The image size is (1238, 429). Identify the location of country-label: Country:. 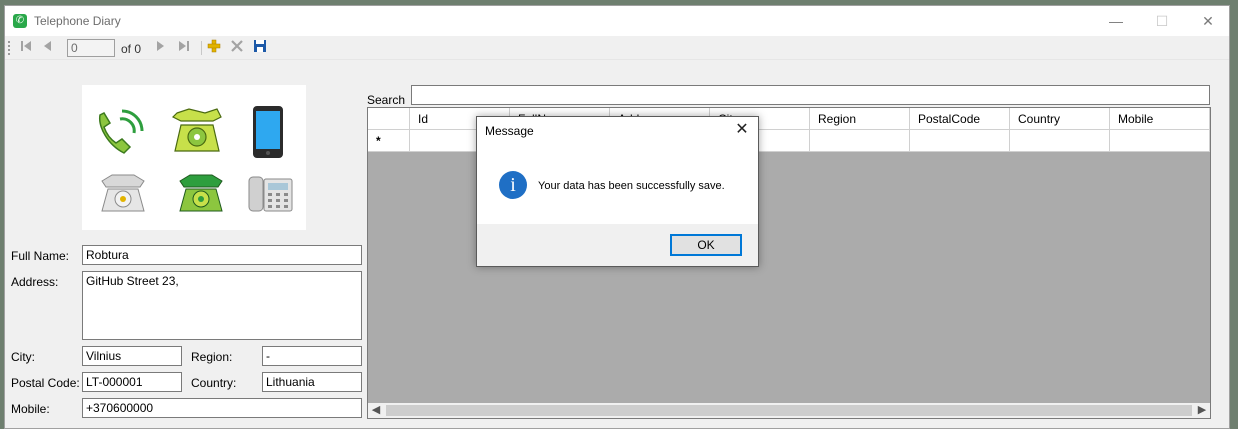
(214, 383).